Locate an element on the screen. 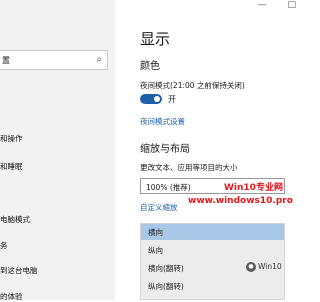 The height and width of the screenshot is (302, 320). night-mode-settings-link: 夜间模式设置 is located at coordinates (162, 121).